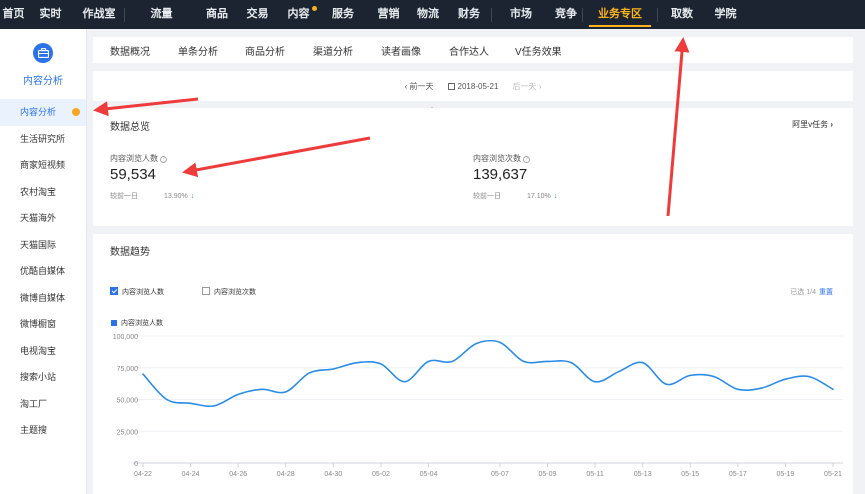 Image resolution: width=865 pixels, height=494 pixels. I want to click on sub-tab-2: 商品分析, so click(265, 50).